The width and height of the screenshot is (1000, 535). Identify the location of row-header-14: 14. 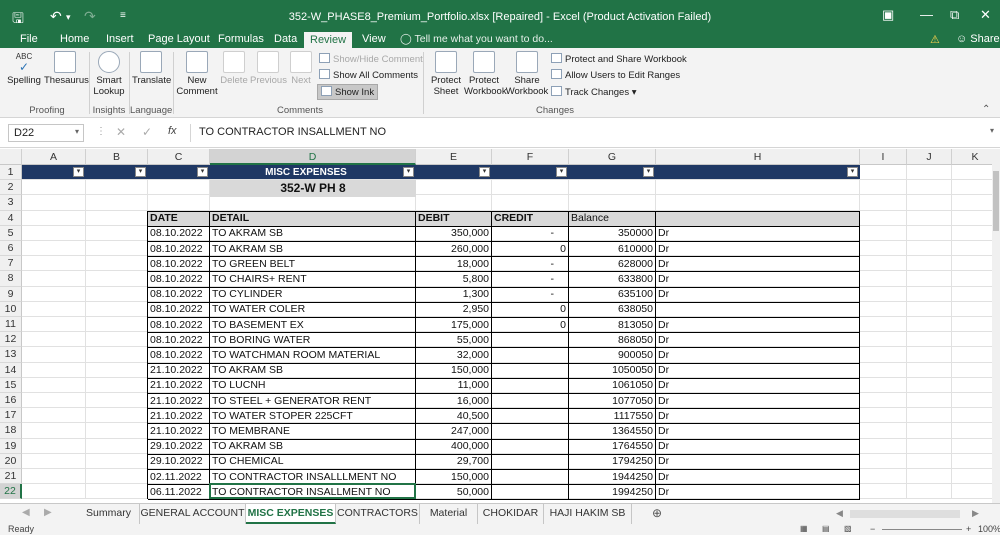
(11, 370).